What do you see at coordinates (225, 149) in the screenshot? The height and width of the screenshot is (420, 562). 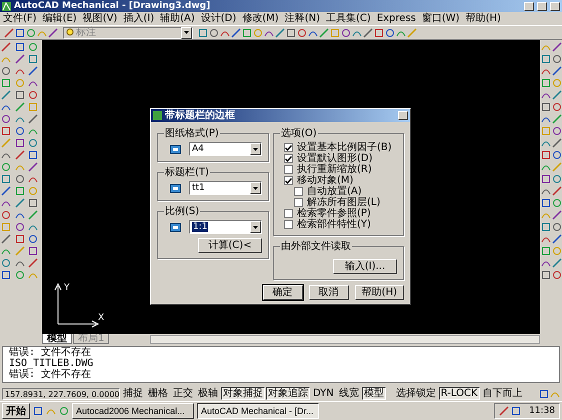 I see `paper-format-dropdown: A4` at bounding box center [225, 149].